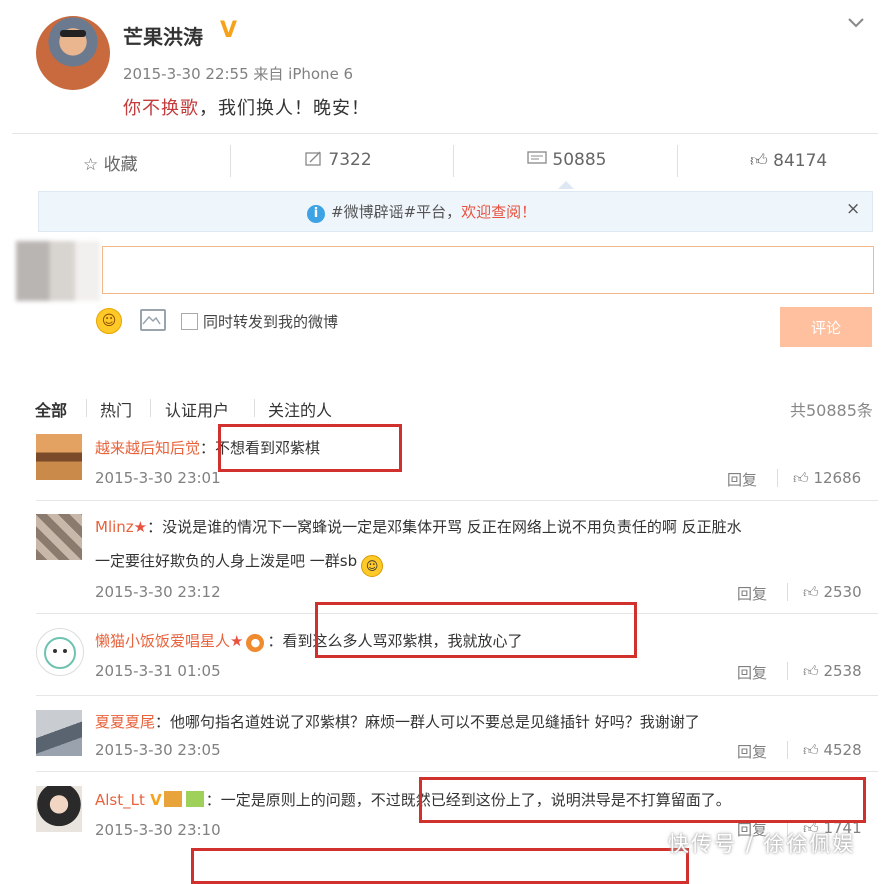 This screenshot has width=885, height=884. What do you see at coordinates (51, 409) in the screenshot?
I see `filter-all: 全部` at bounding box center [51, 409].